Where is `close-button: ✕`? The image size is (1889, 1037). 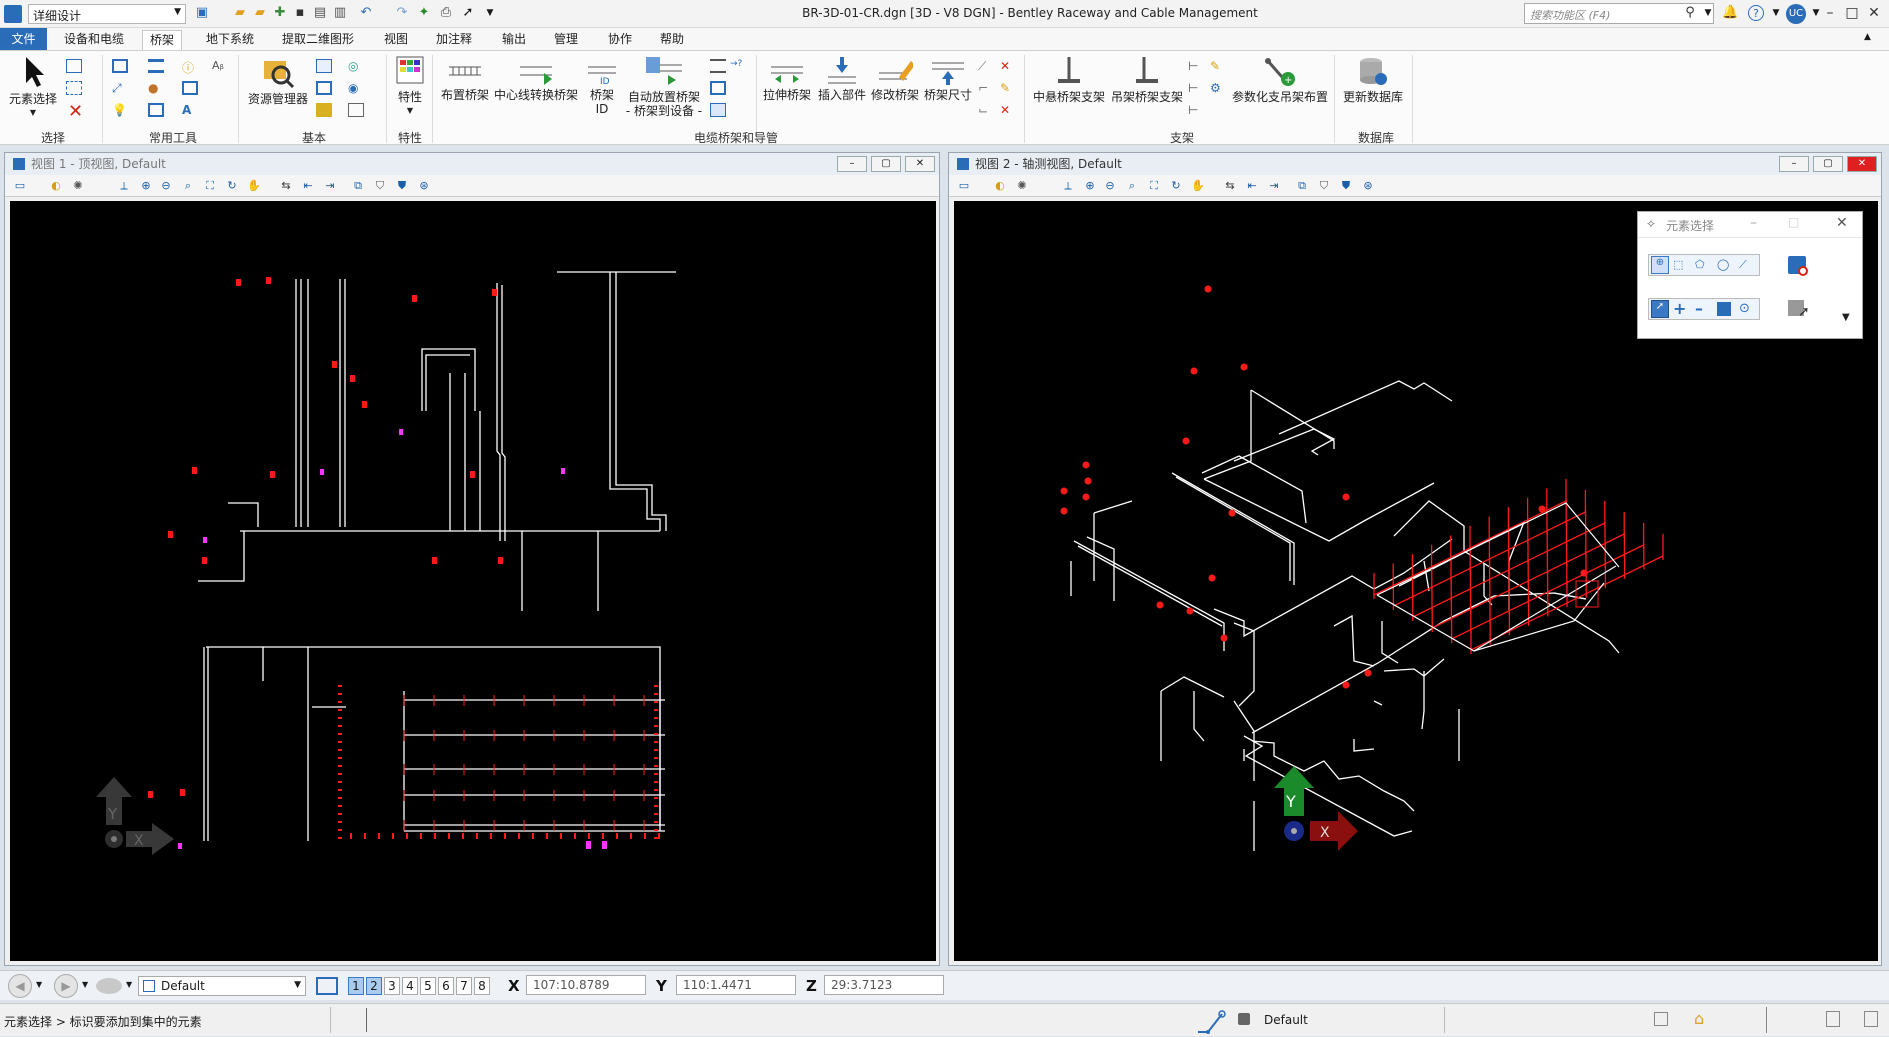
close-button: ✕ is located at coordinates (1874, 13).